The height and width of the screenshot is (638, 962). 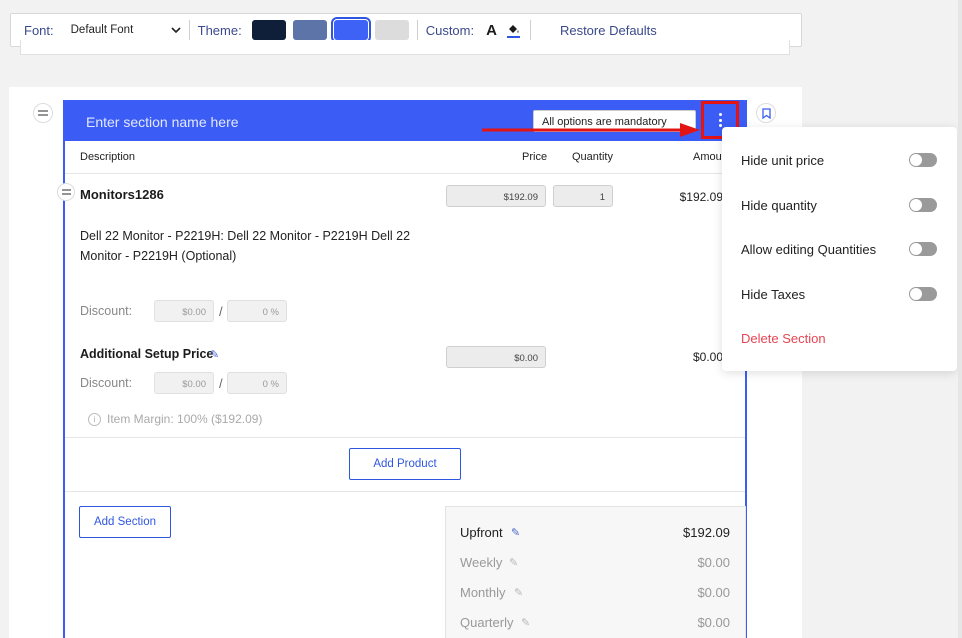 I want to click on product-price-input: $192.09, so click(x=496, y=196).